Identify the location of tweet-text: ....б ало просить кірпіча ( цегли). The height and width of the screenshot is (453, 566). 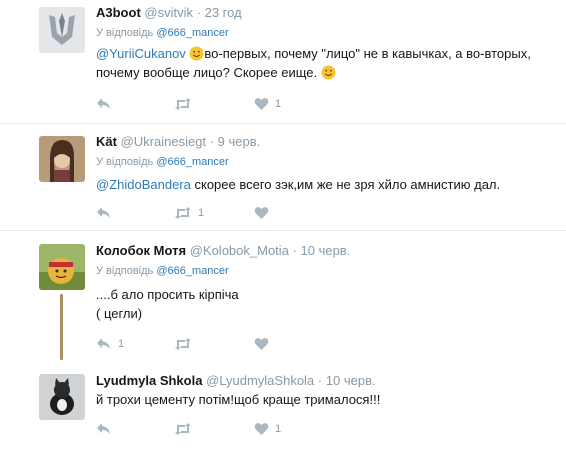
(329, 304).